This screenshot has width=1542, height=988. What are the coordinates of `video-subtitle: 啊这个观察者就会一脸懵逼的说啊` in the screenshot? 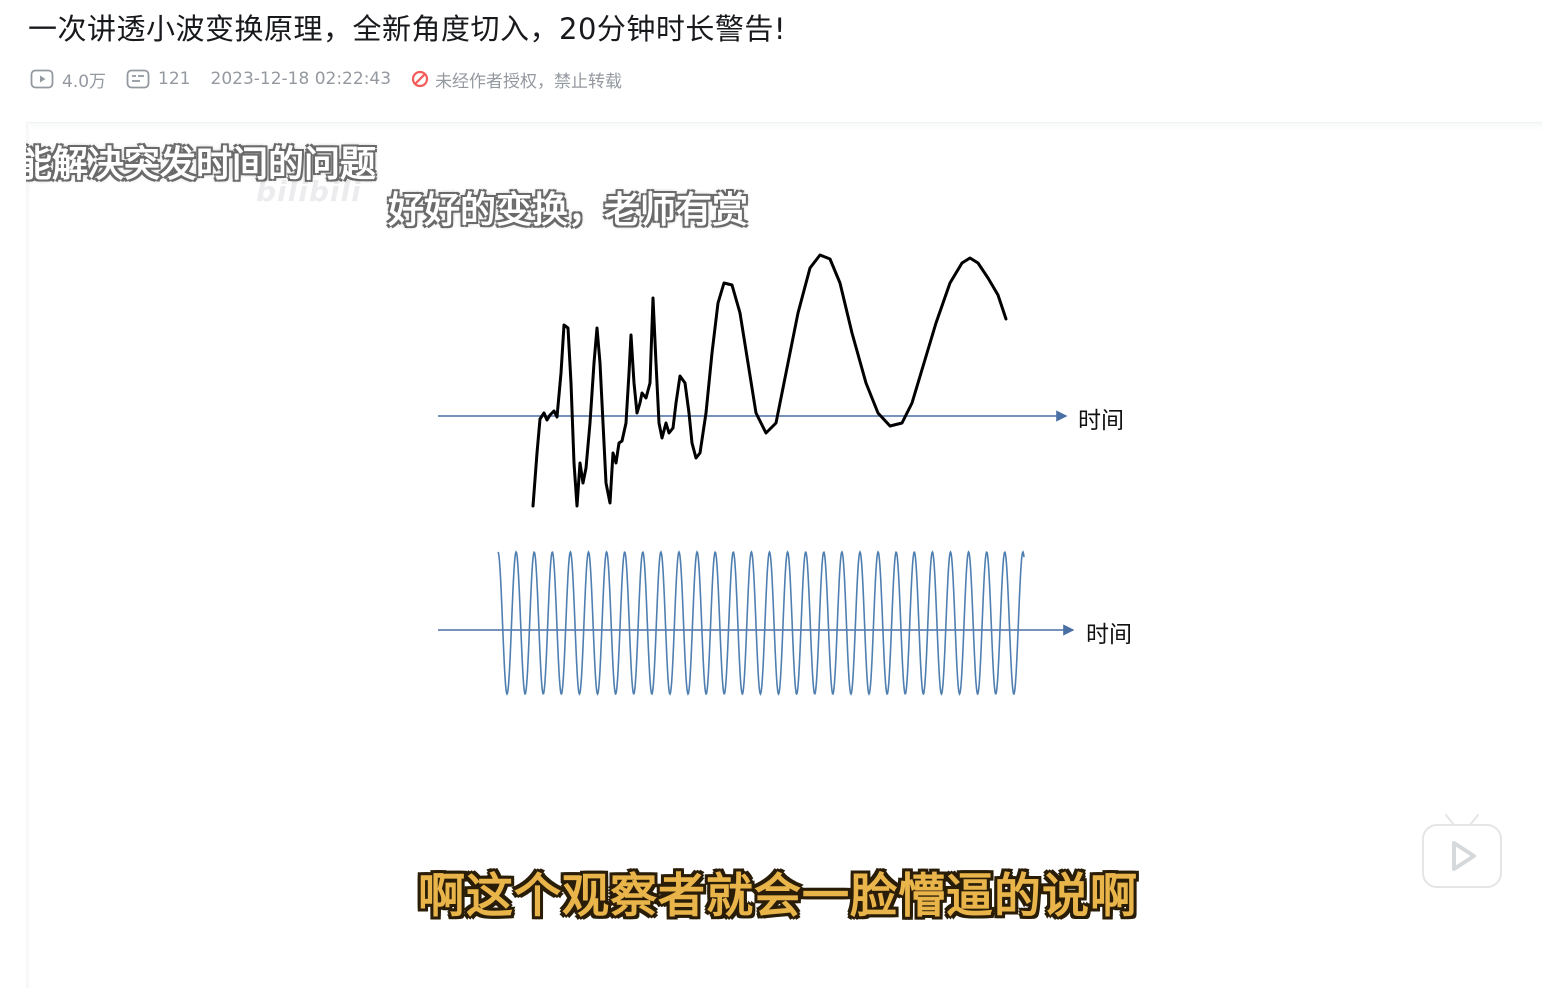 It's located at (778, 896).